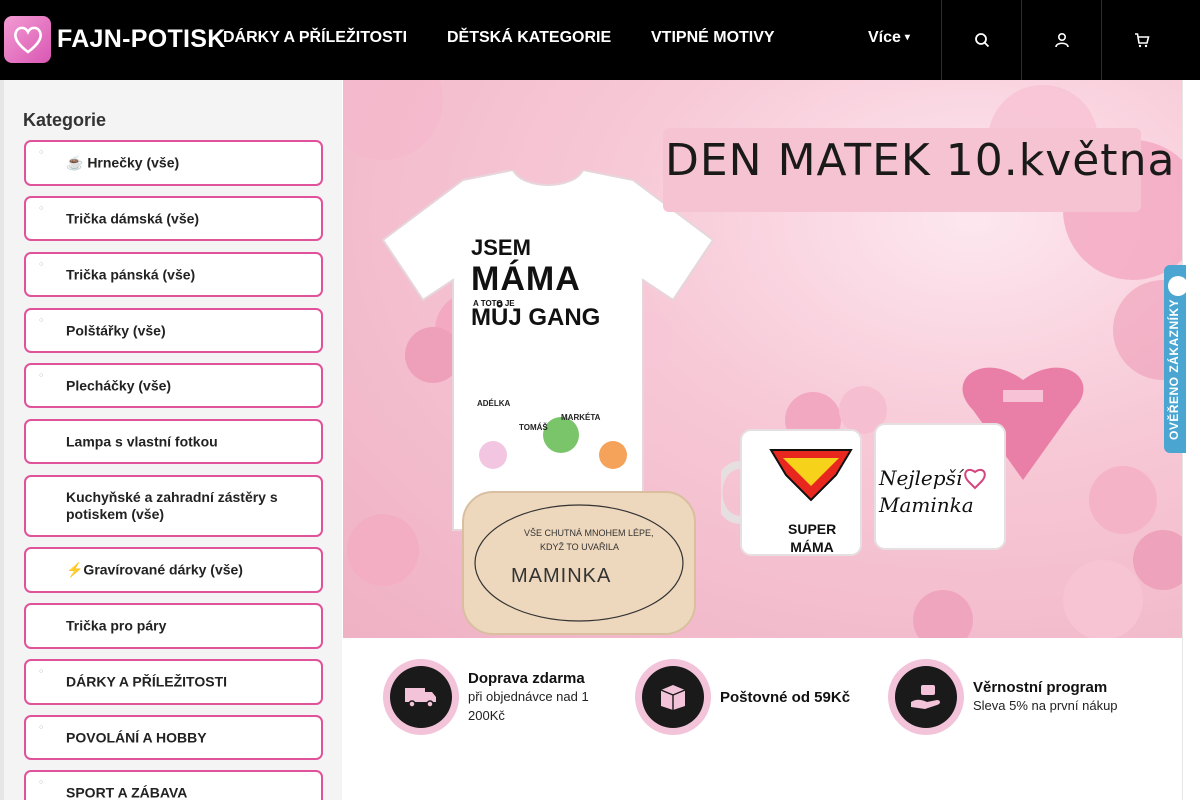 Image resolution: width=1200 pixels, height=800 pixels. Describe the element at coordinates (1174, 369) in the screenshot. I see `verified-badge-text: OVĚŘENO ZÁKAZNÍKY` at that location.